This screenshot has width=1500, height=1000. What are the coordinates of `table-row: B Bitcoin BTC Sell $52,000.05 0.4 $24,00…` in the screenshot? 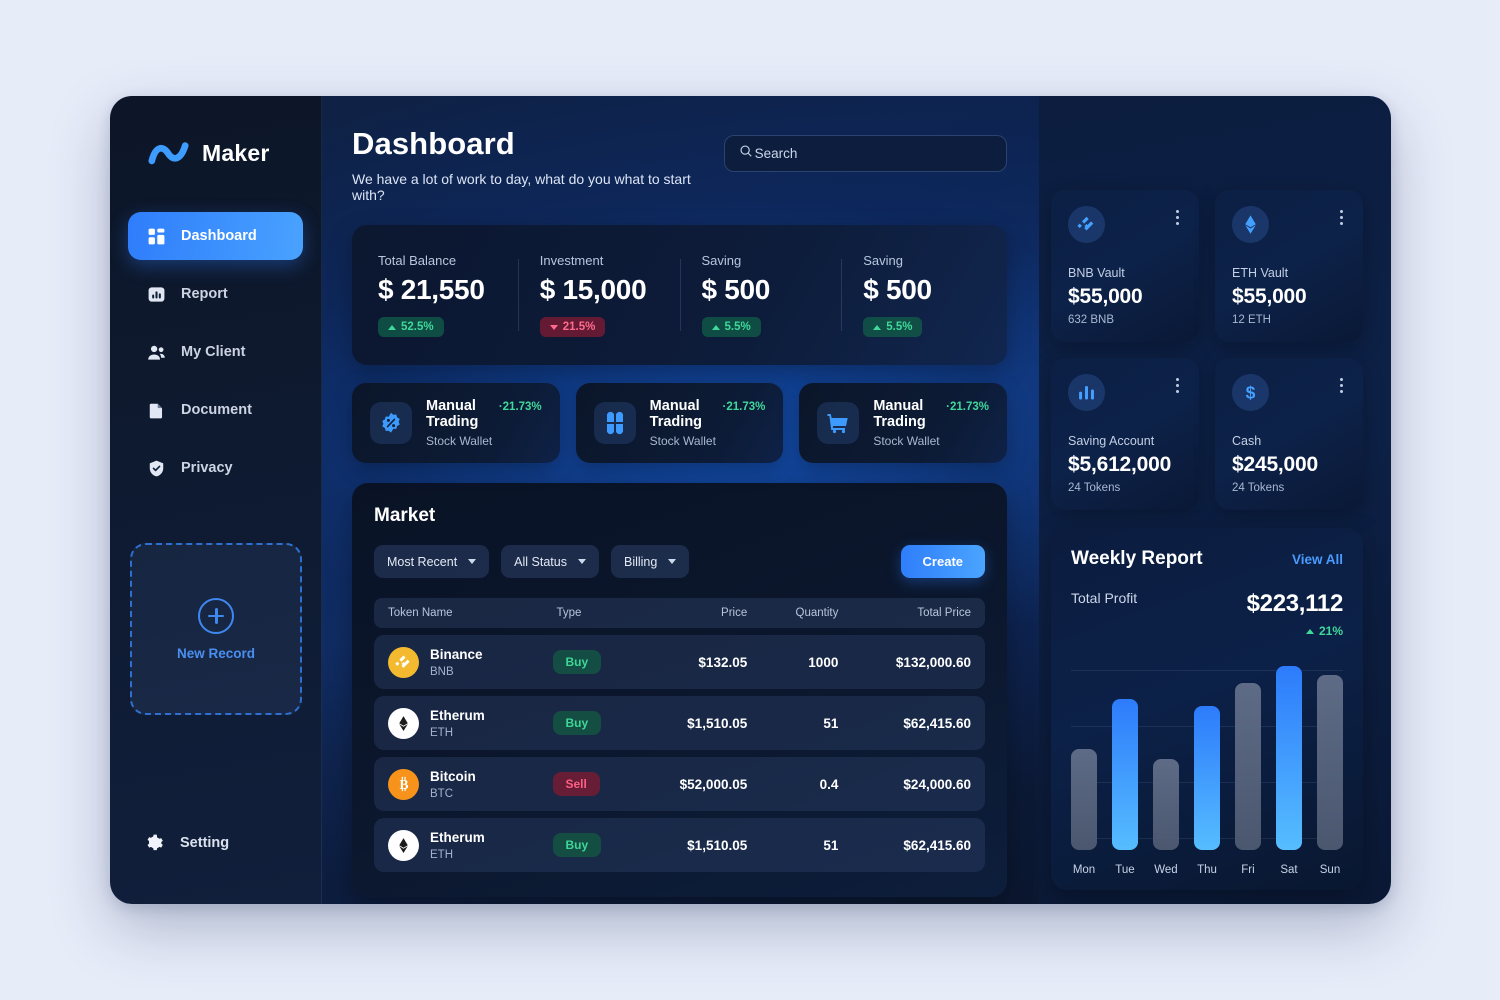 It's located at (679, 784).